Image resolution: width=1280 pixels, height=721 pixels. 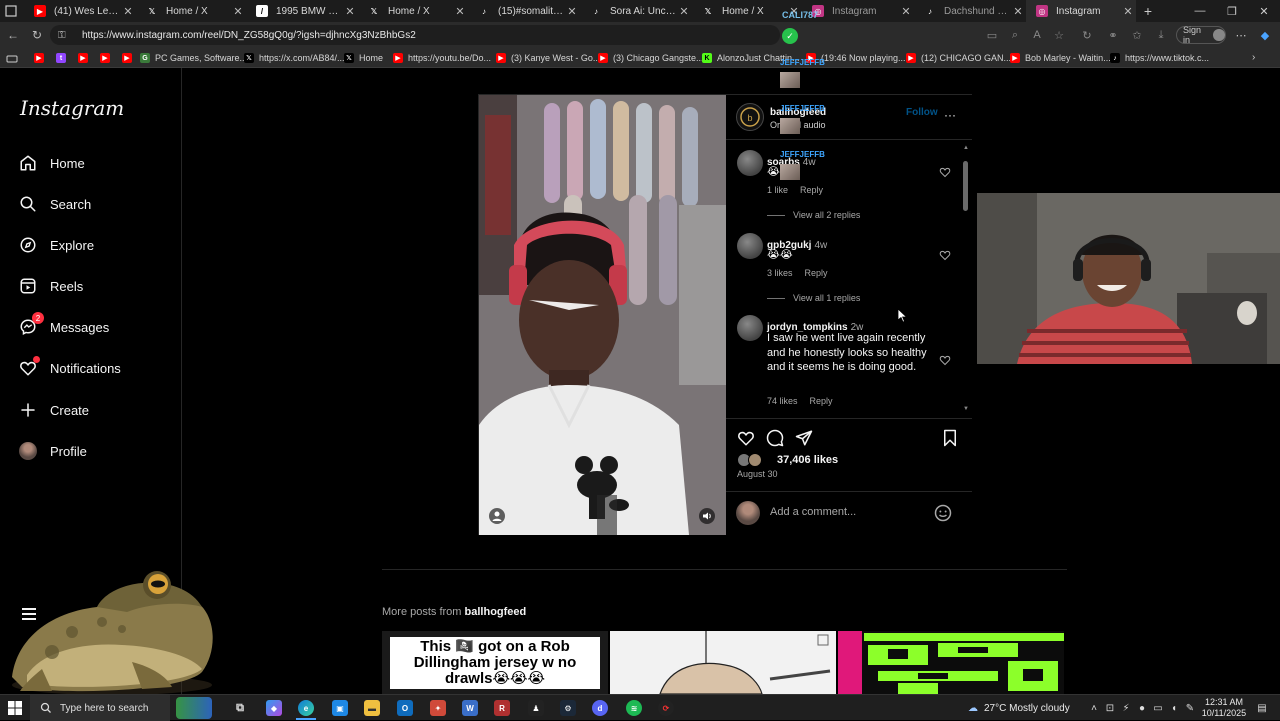 I want to click on app-available-icon: ▭, so click(x=992, y=35).